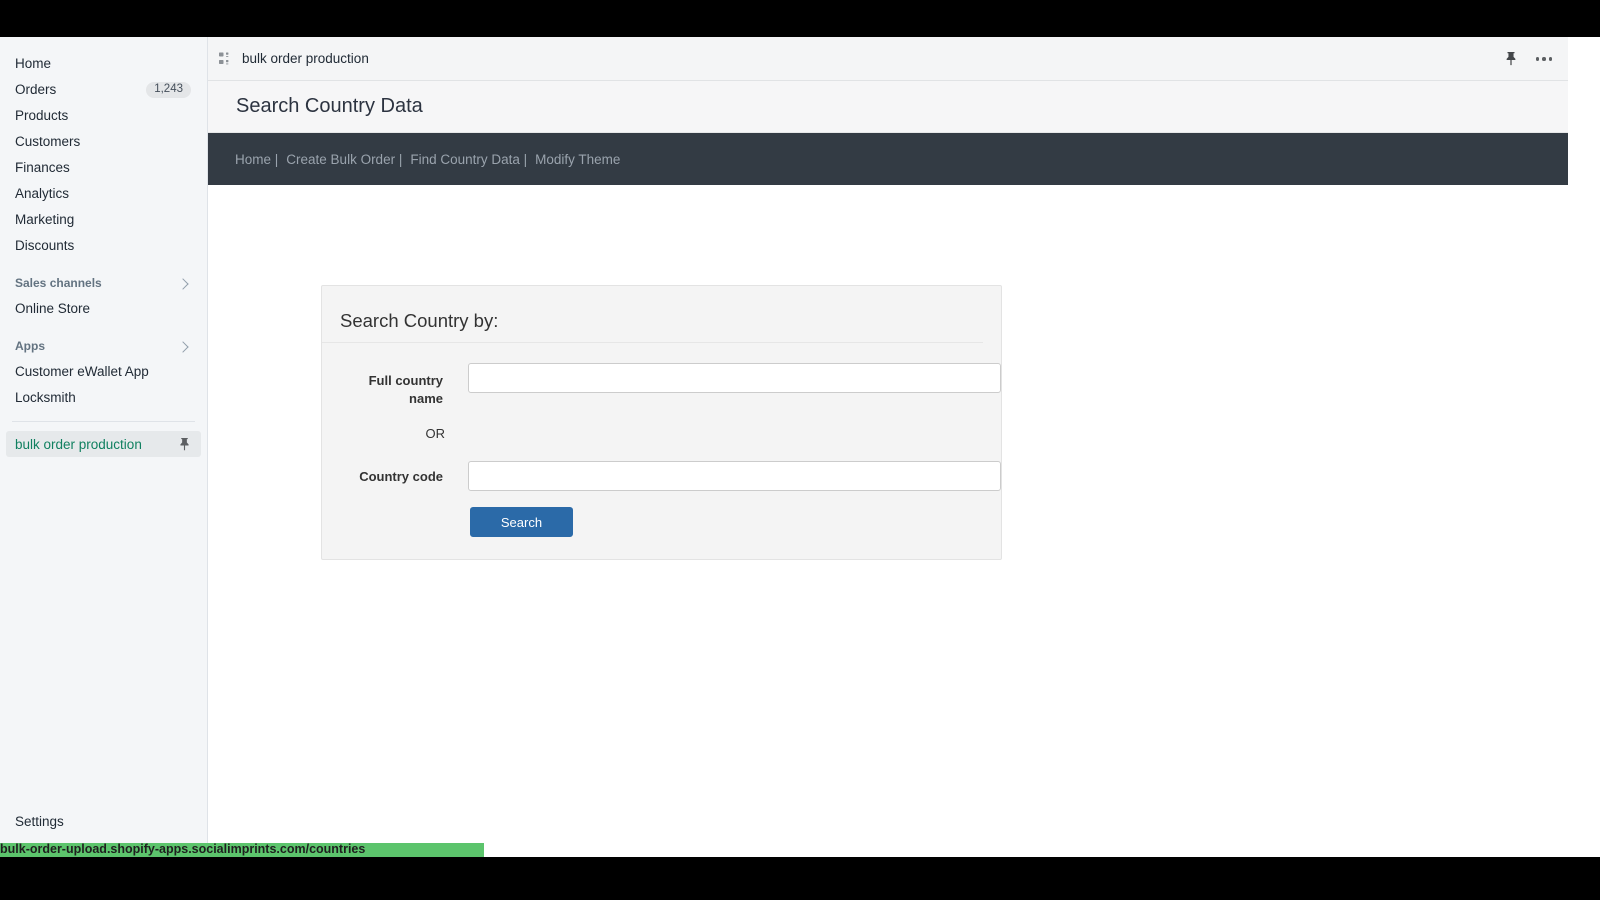  I want to click on sidebar-item-label: bulk order production, so click(78, 444).